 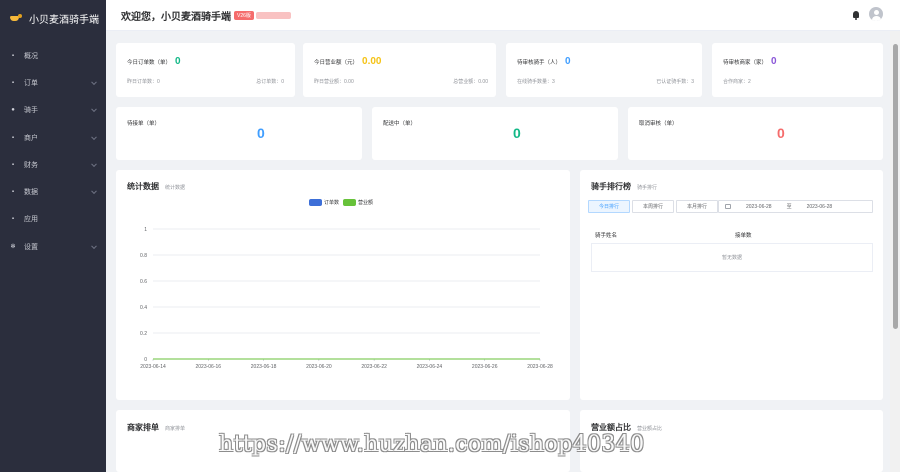 What do you see at coordinates (13, 192) in the screenshot?
I see `chart-icon: ▪` at bounding box center [13, 192].